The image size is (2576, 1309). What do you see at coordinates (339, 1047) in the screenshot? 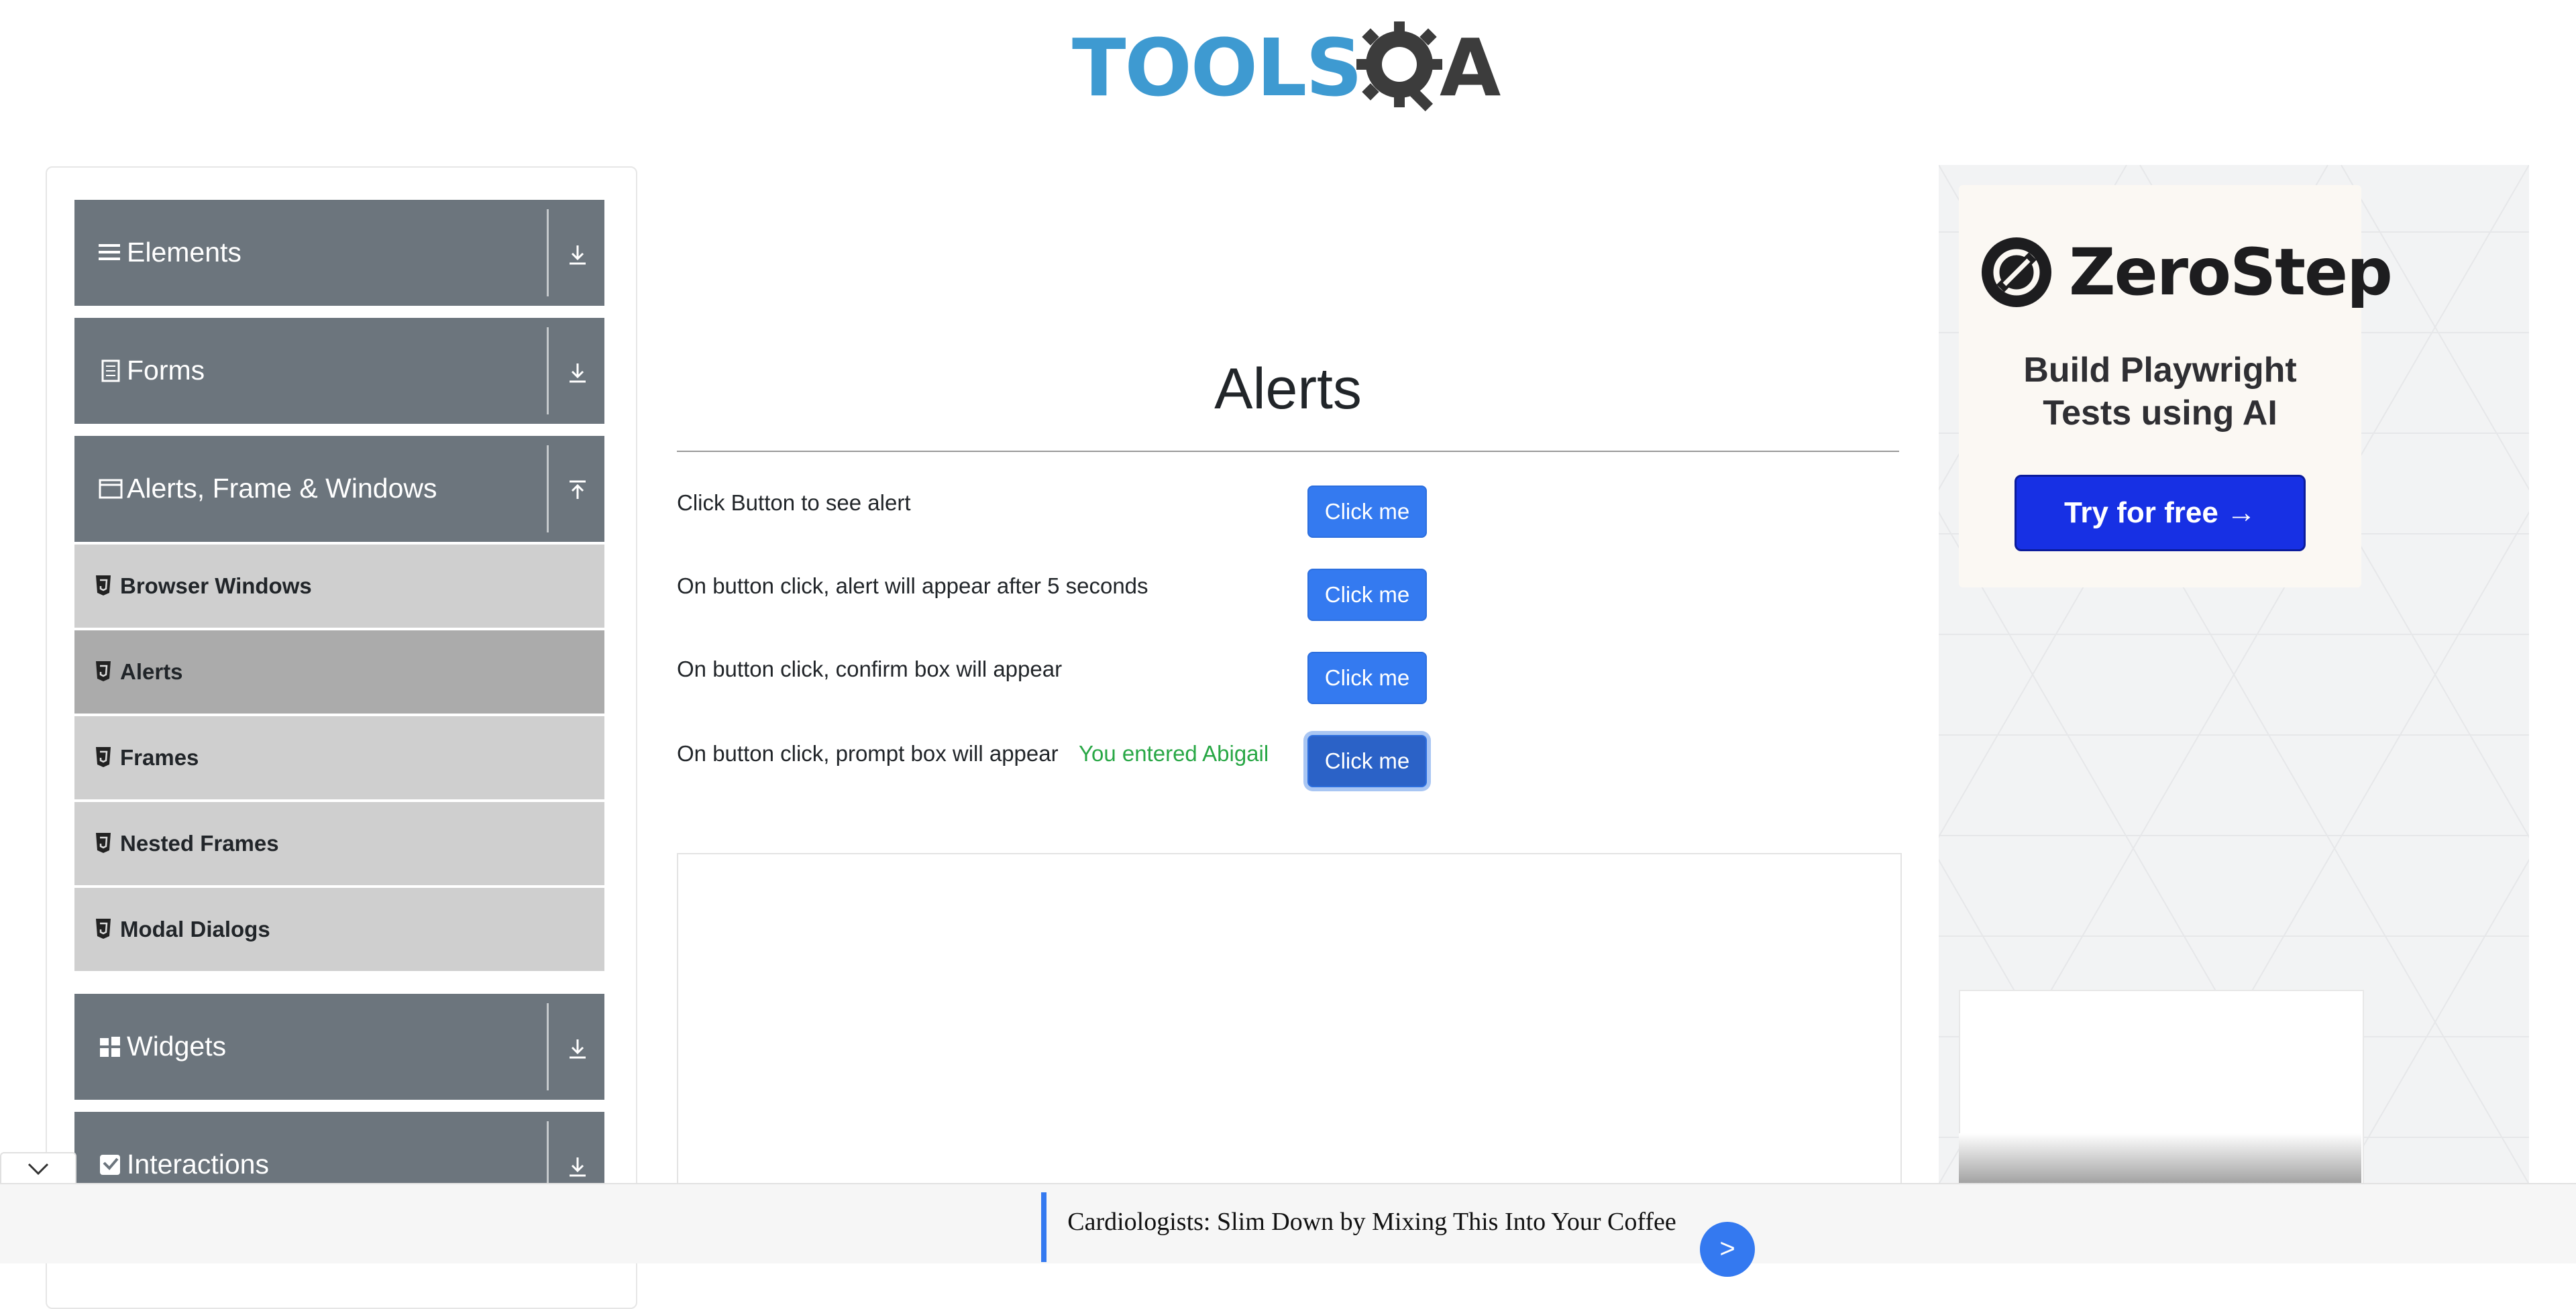
I see `group-widgets: Widgets` at bounding box center [339, 1047].